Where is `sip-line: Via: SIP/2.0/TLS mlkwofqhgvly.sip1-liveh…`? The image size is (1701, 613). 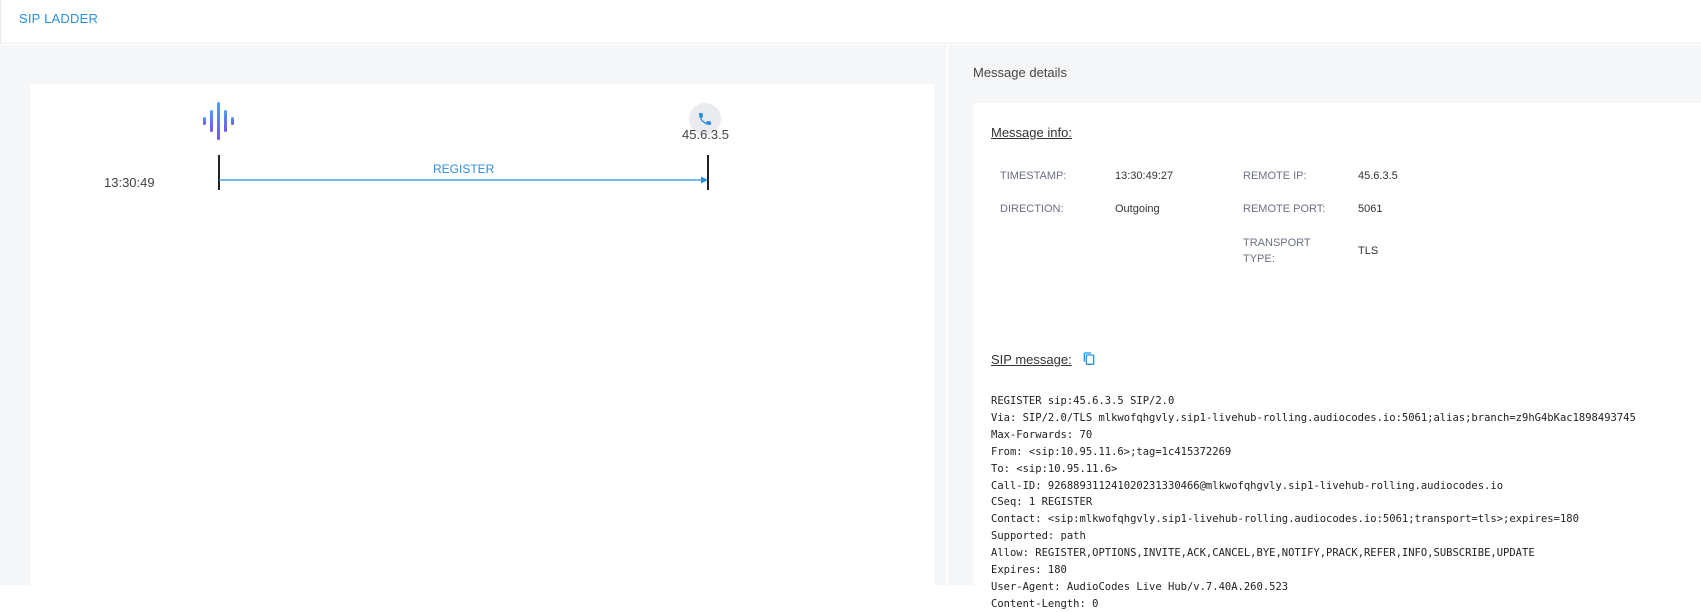
sip-line: Via: SIP/2.0/TLS mlkwofqhgvly.sip1-liveh… is located at coordinates (1313, 417).